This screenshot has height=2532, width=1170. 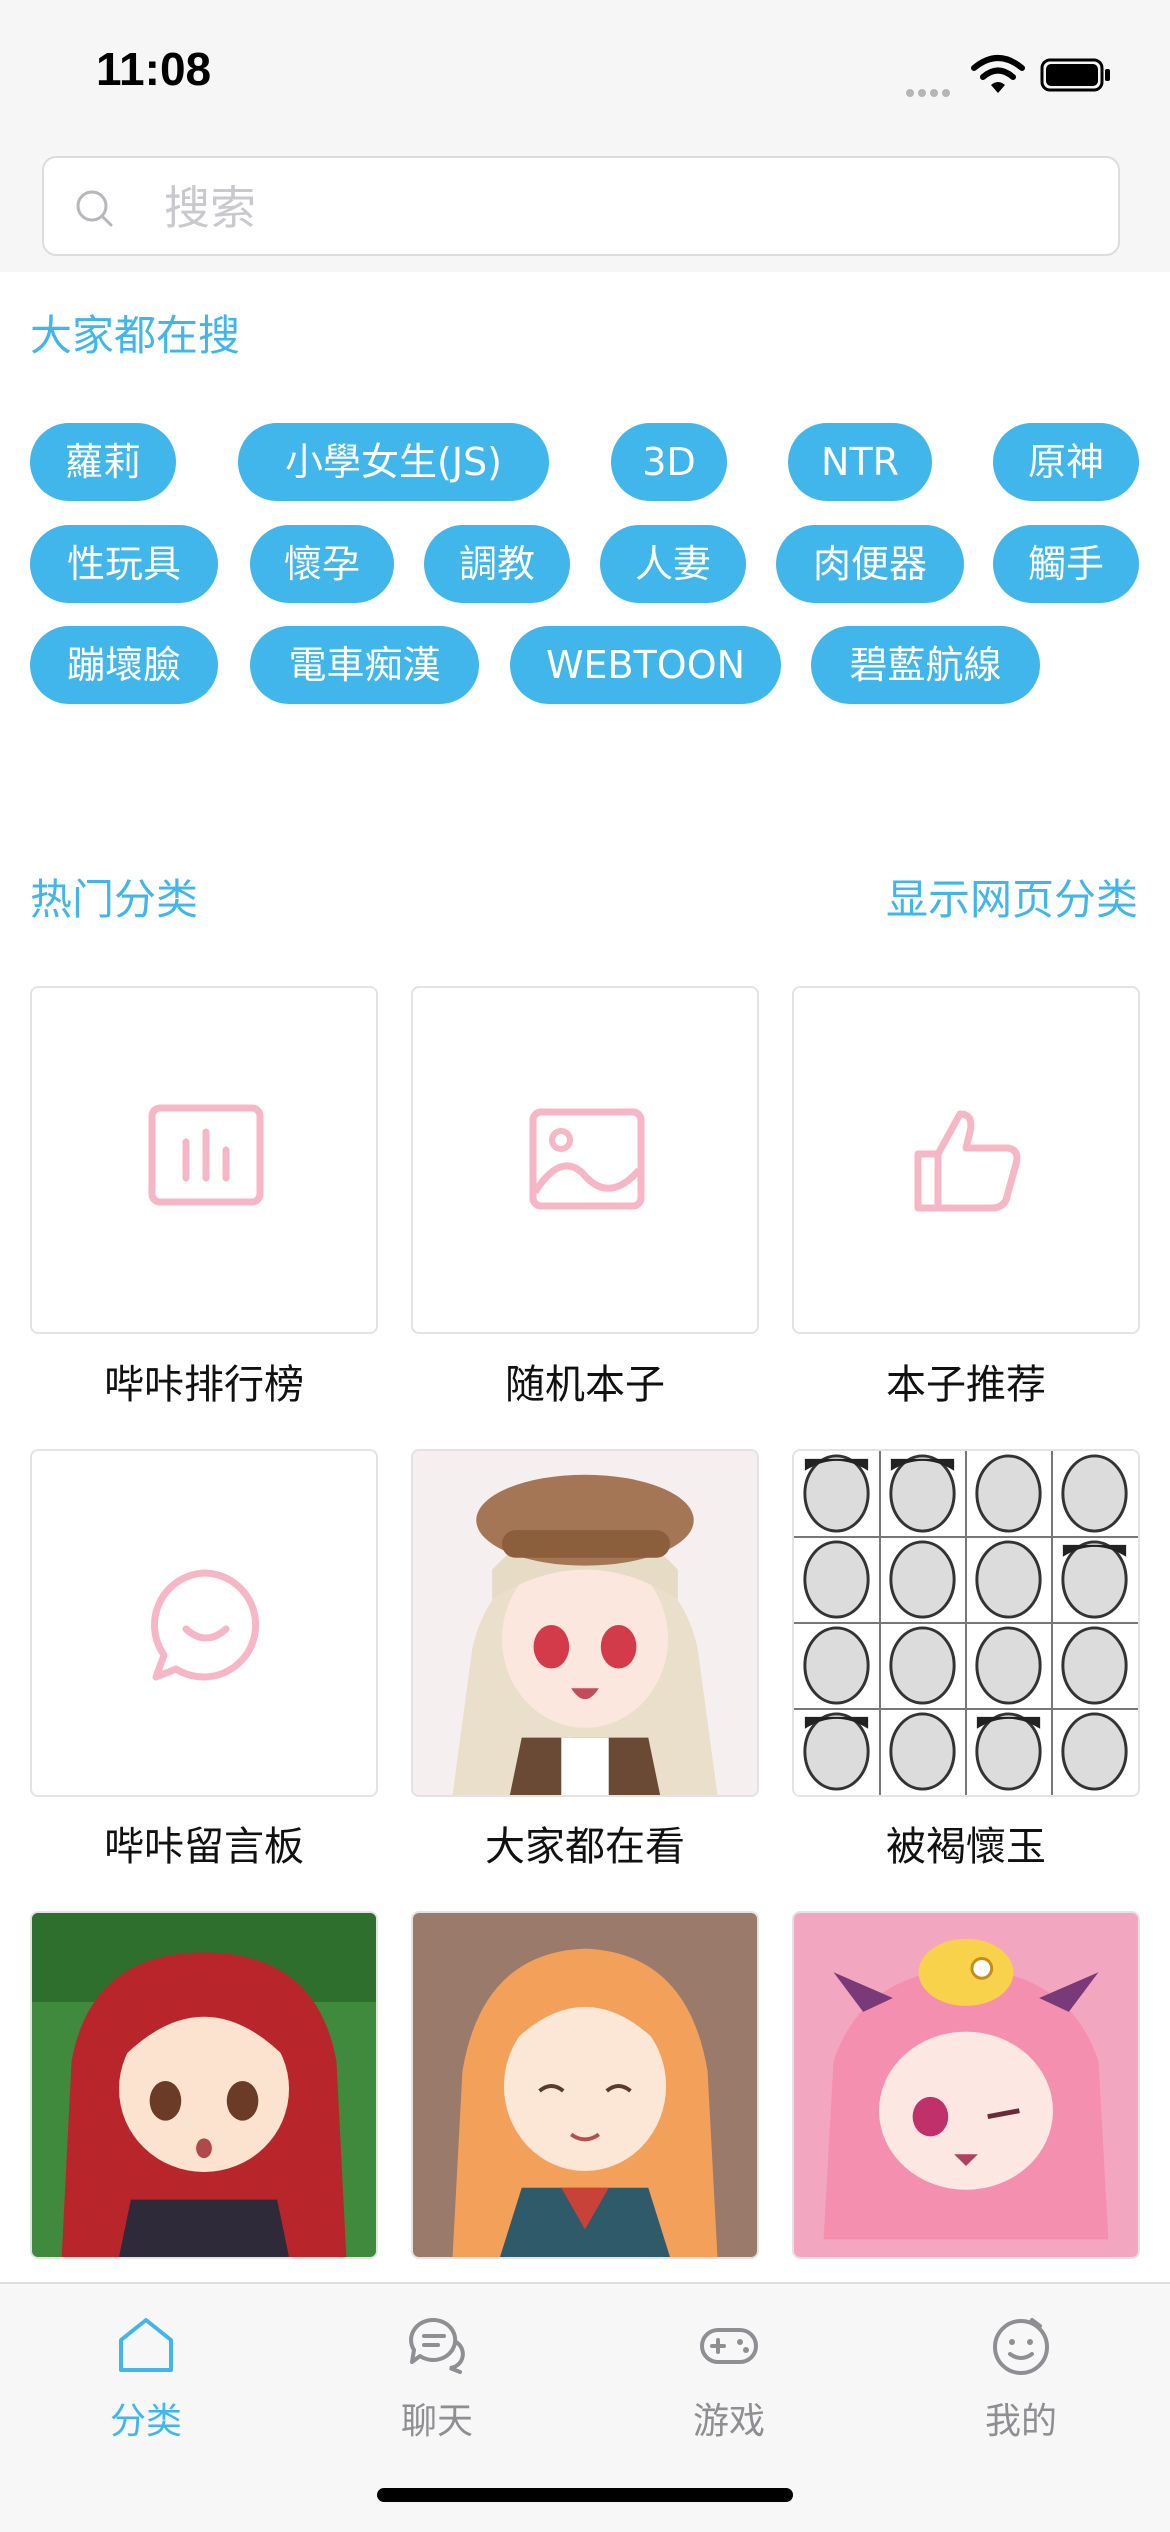 I want to click on smiley-icon, so click(x=1021, y=2346).